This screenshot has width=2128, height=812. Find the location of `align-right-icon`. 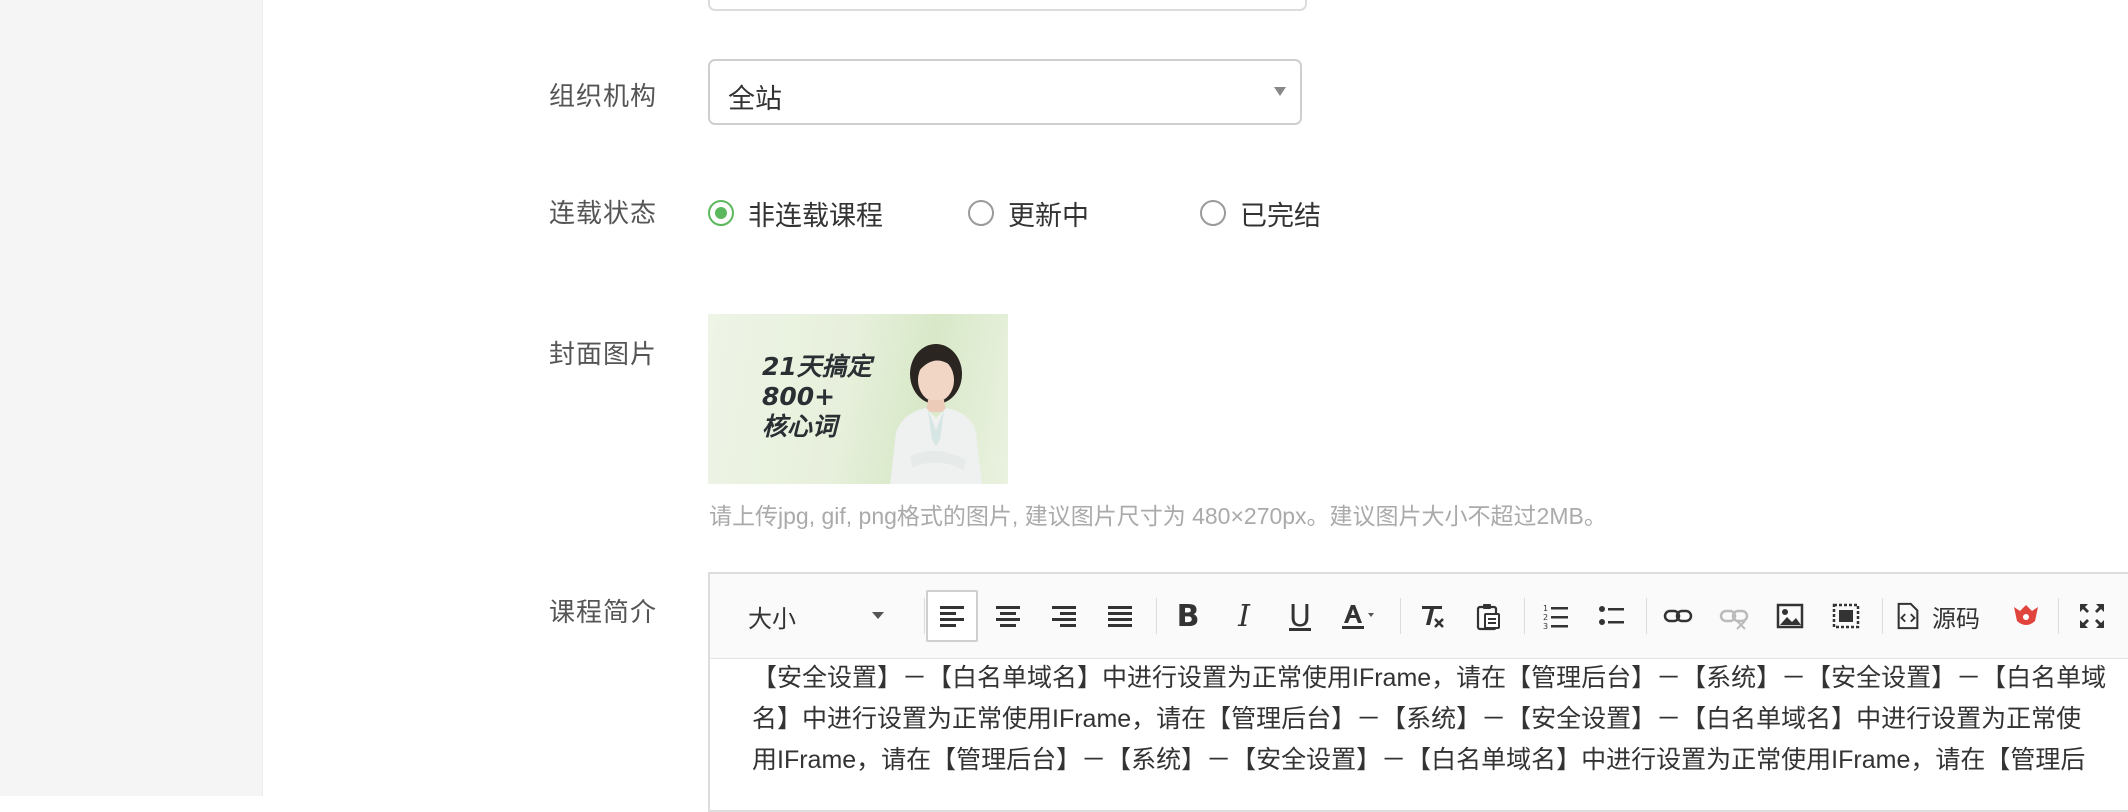

align-right-icon is located at coordinates (1064, 616).